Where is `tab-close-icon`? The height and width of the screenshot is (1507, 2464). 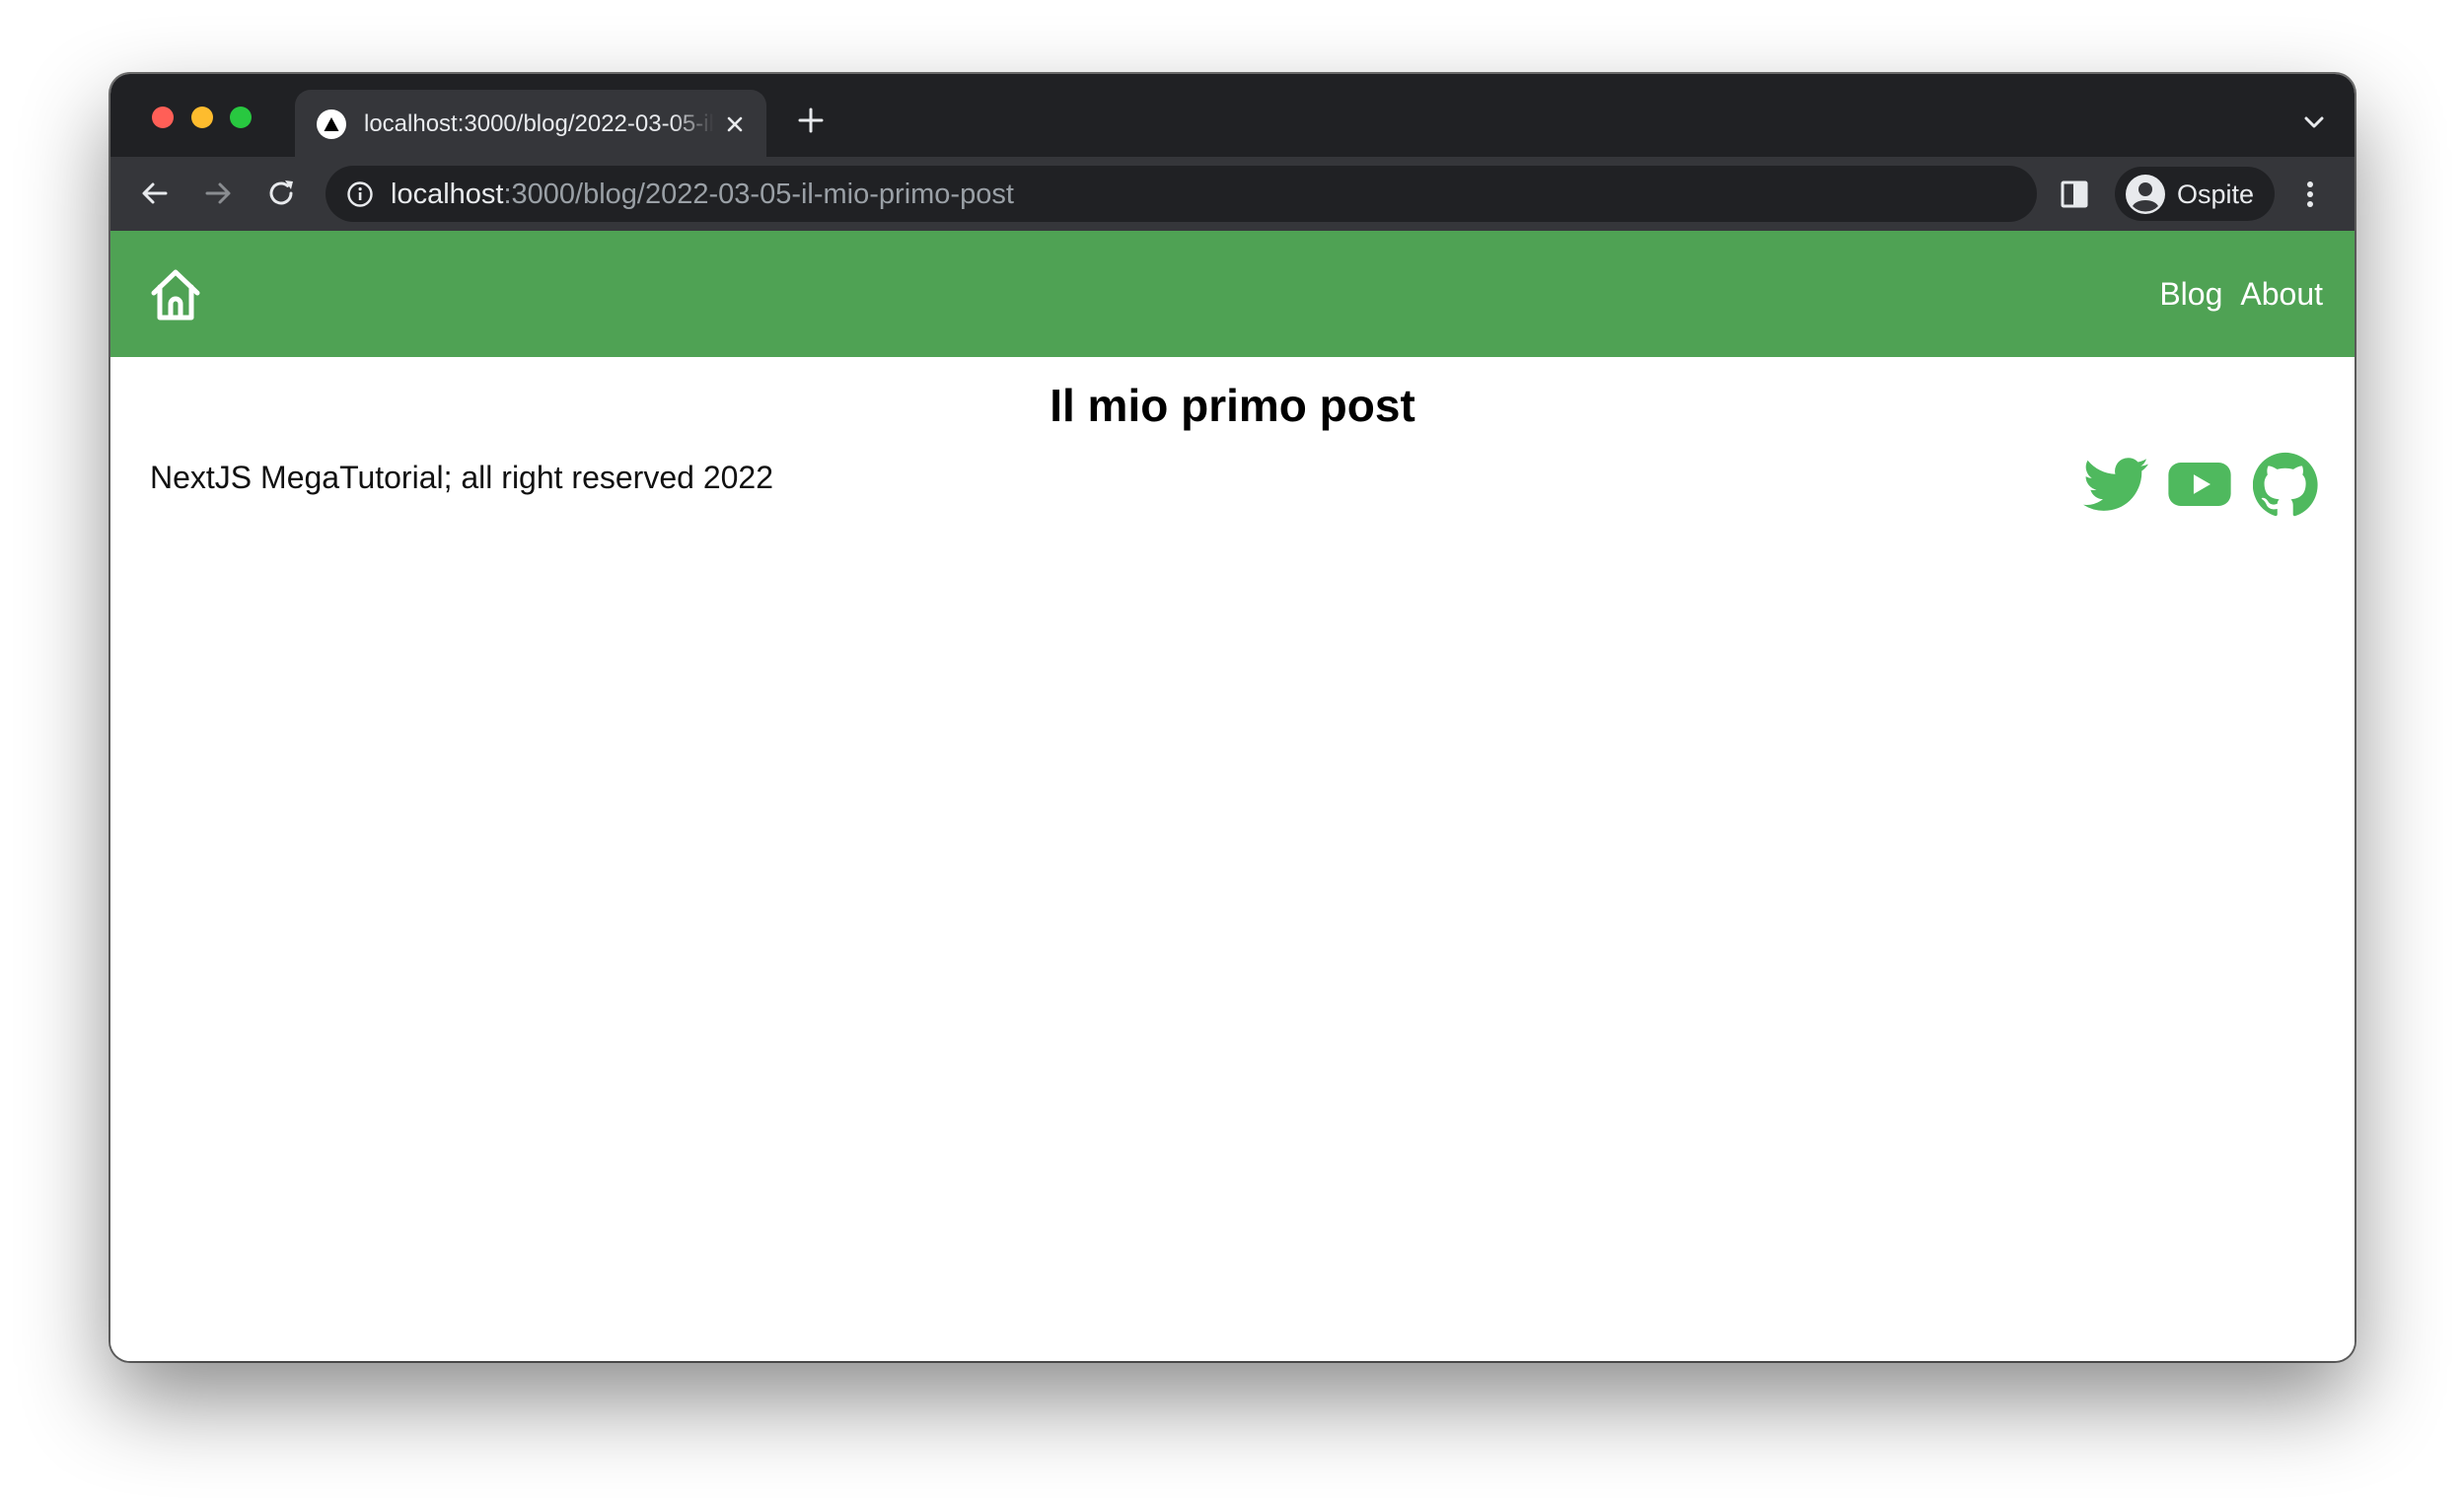 tab-close-icon is located at coordinates (735, 124).